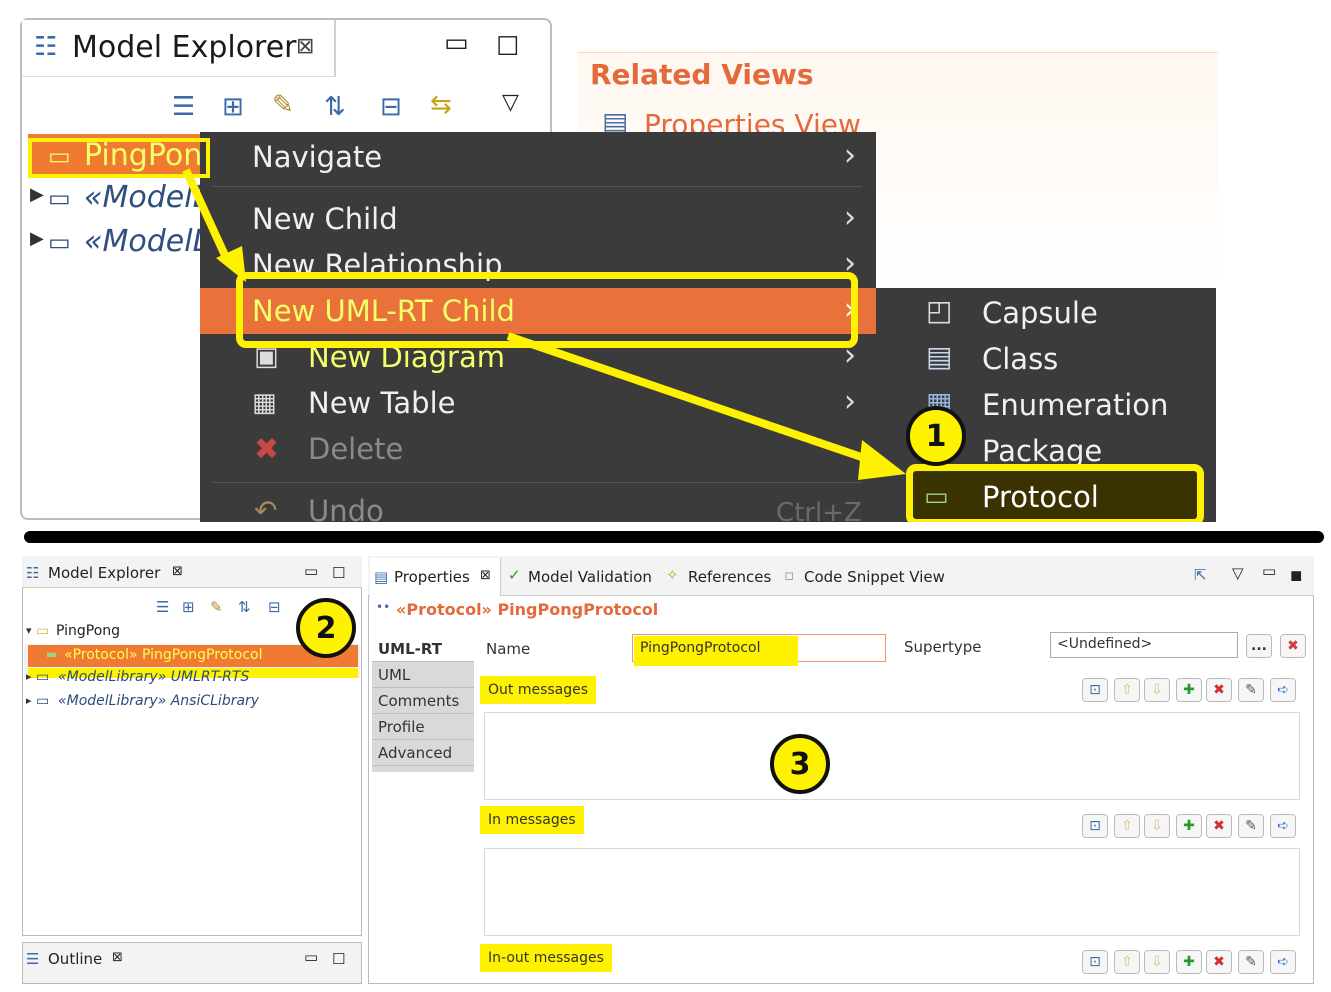  Describe the element at coordinates (423, 753) in the screenshot. I see `section-tab-advanced: Advanced` at that location.